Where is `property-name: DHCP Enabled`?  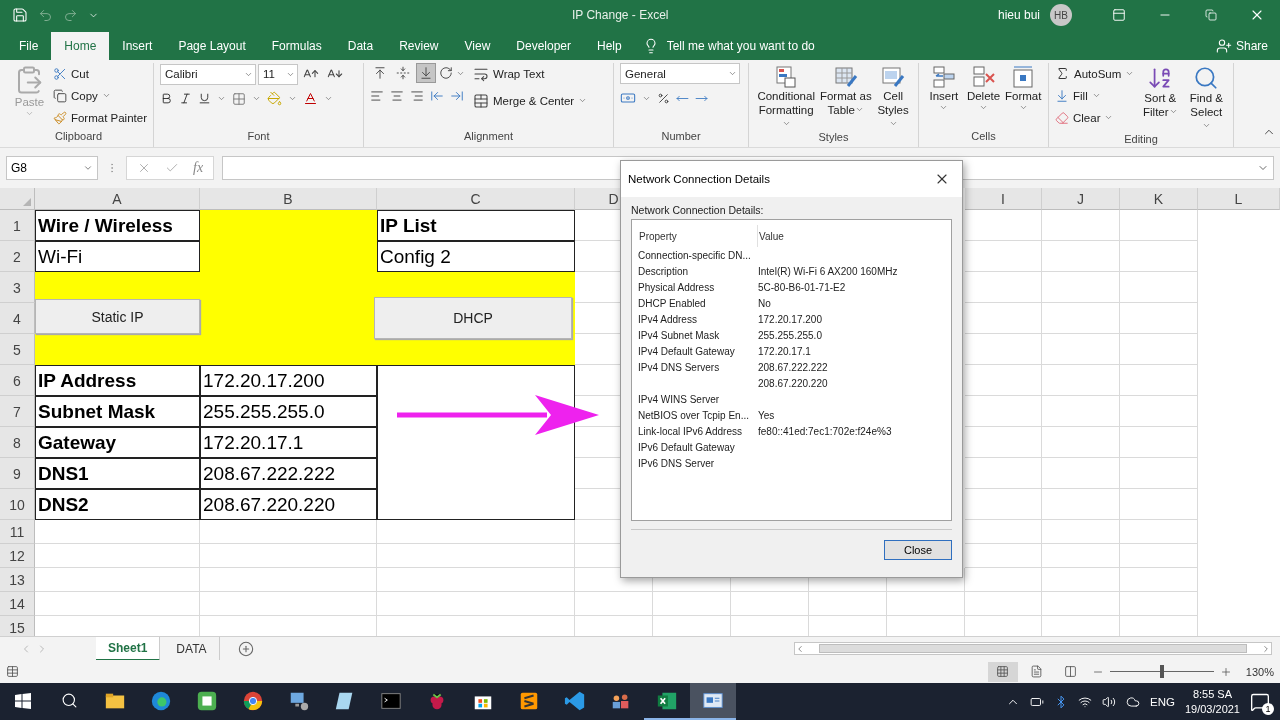 property-name: DHCP Enabled is located at coordinates (672, 303).